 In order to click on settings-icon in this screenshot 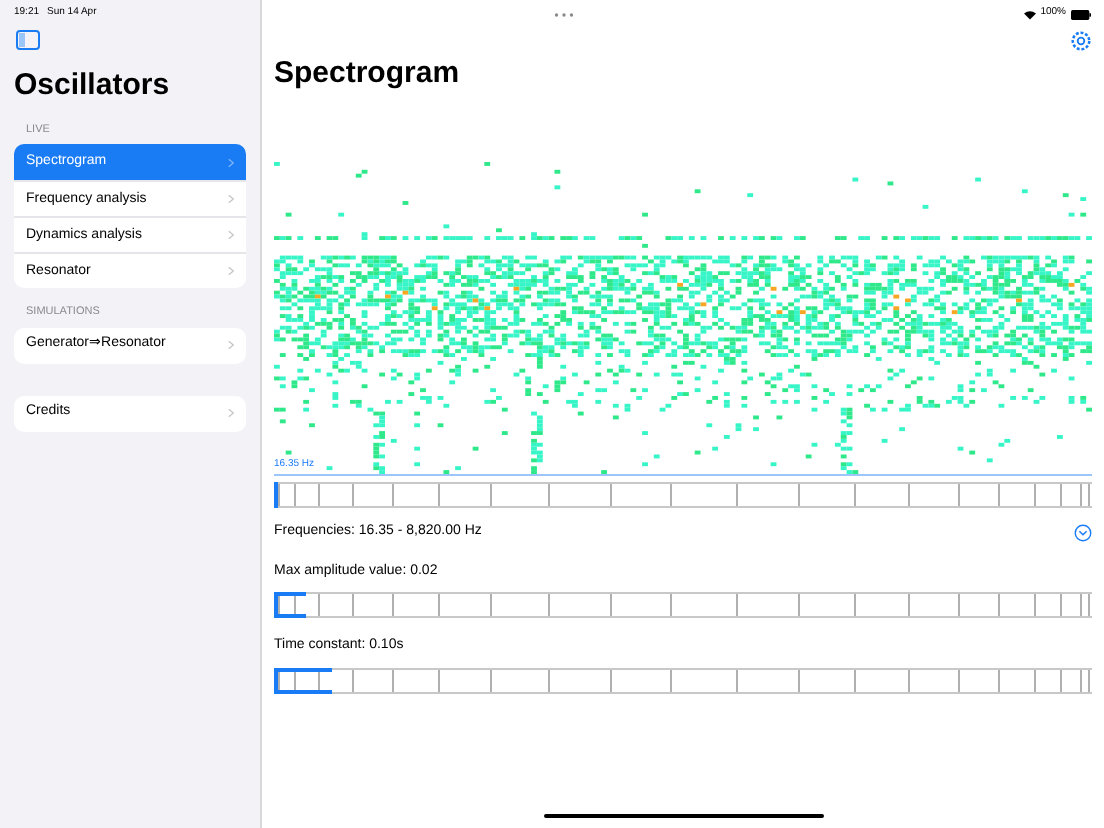, I will do `click(1081, 41)`.